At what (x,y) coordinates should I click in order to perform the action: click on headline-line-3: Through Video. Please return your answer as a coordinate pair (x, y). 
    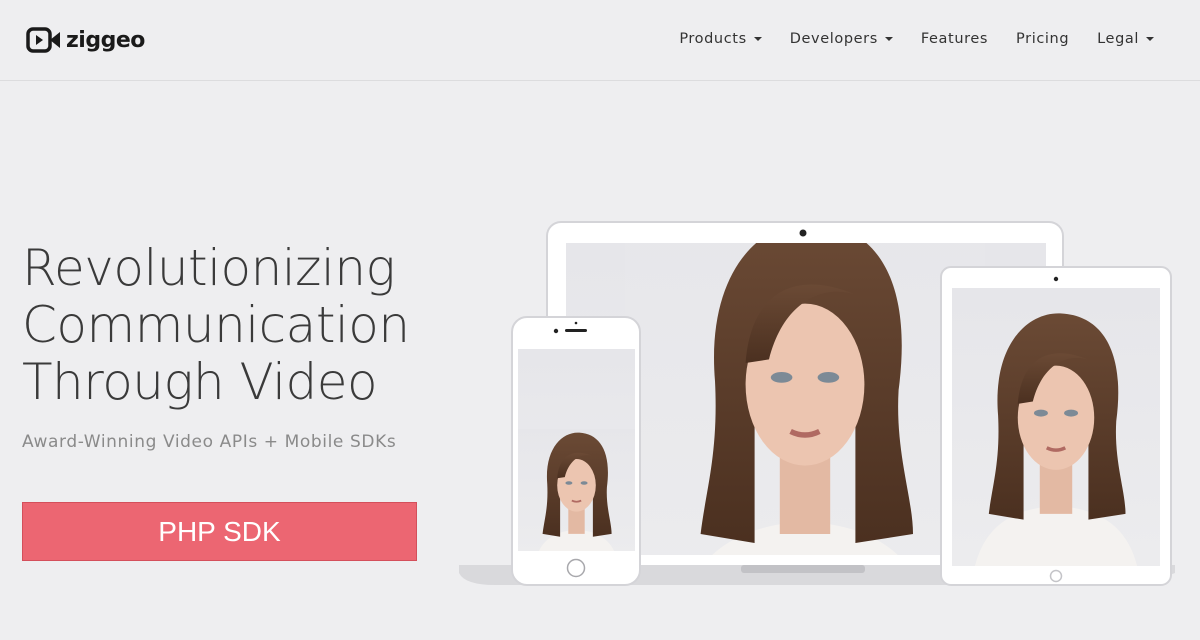
    Looking at the image, I should click on (200, 382).